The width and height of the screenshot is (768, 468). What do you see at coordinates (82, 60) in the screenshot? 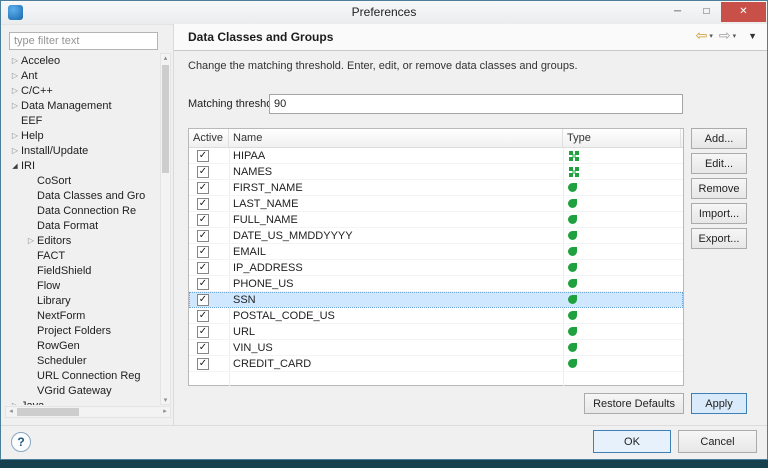
I see `tree-item-acceleo: ▷ Acceleo` at bounding box center [82, 60].